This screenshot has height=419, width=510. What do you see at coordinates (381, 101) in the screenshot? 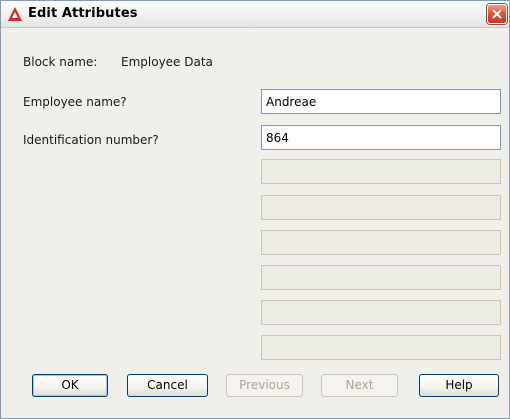
I see `employee-name-field` at bounding box center [381, 101].